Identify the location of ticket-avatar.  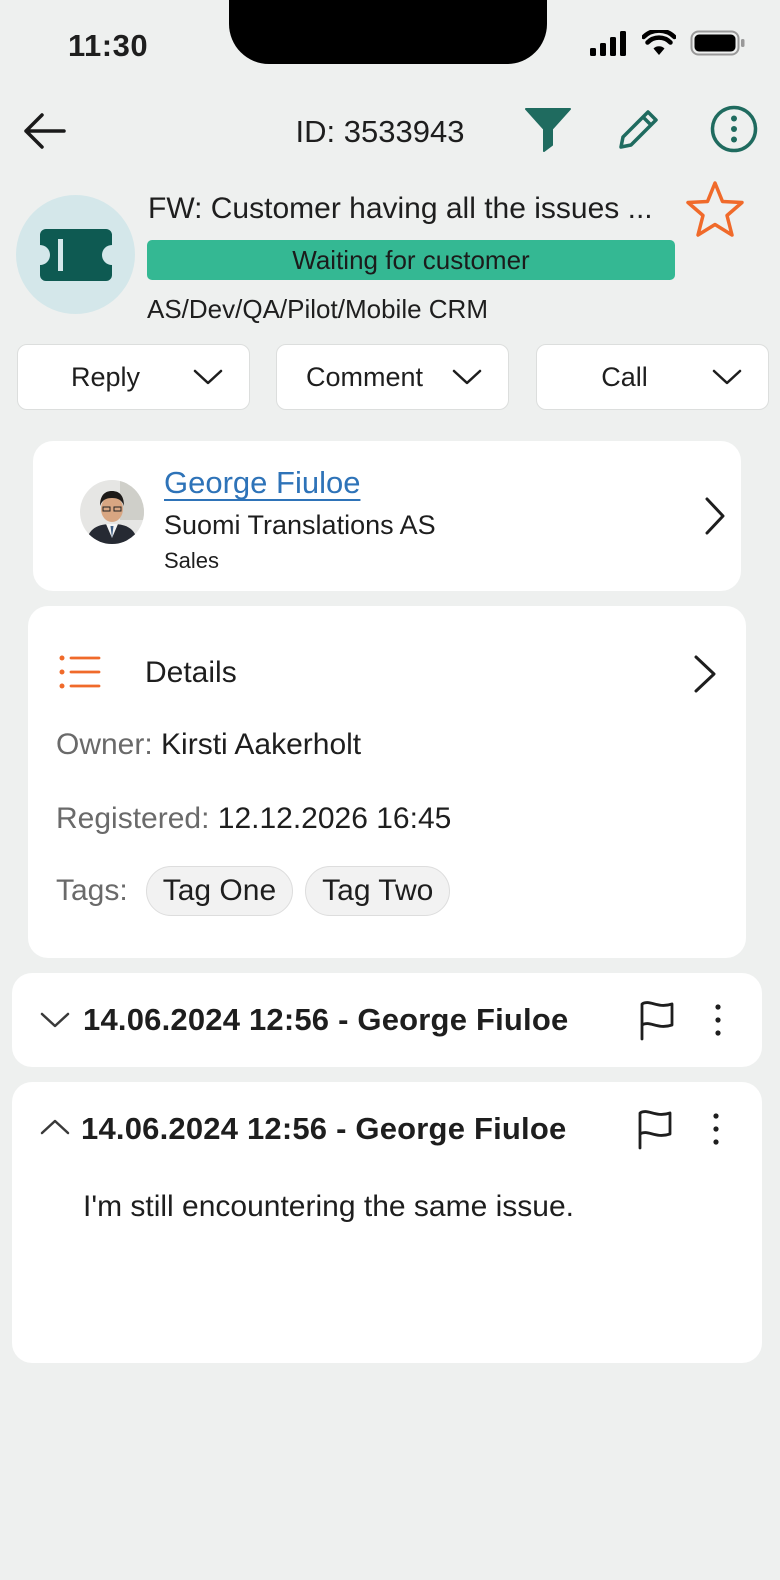
(75, 254).